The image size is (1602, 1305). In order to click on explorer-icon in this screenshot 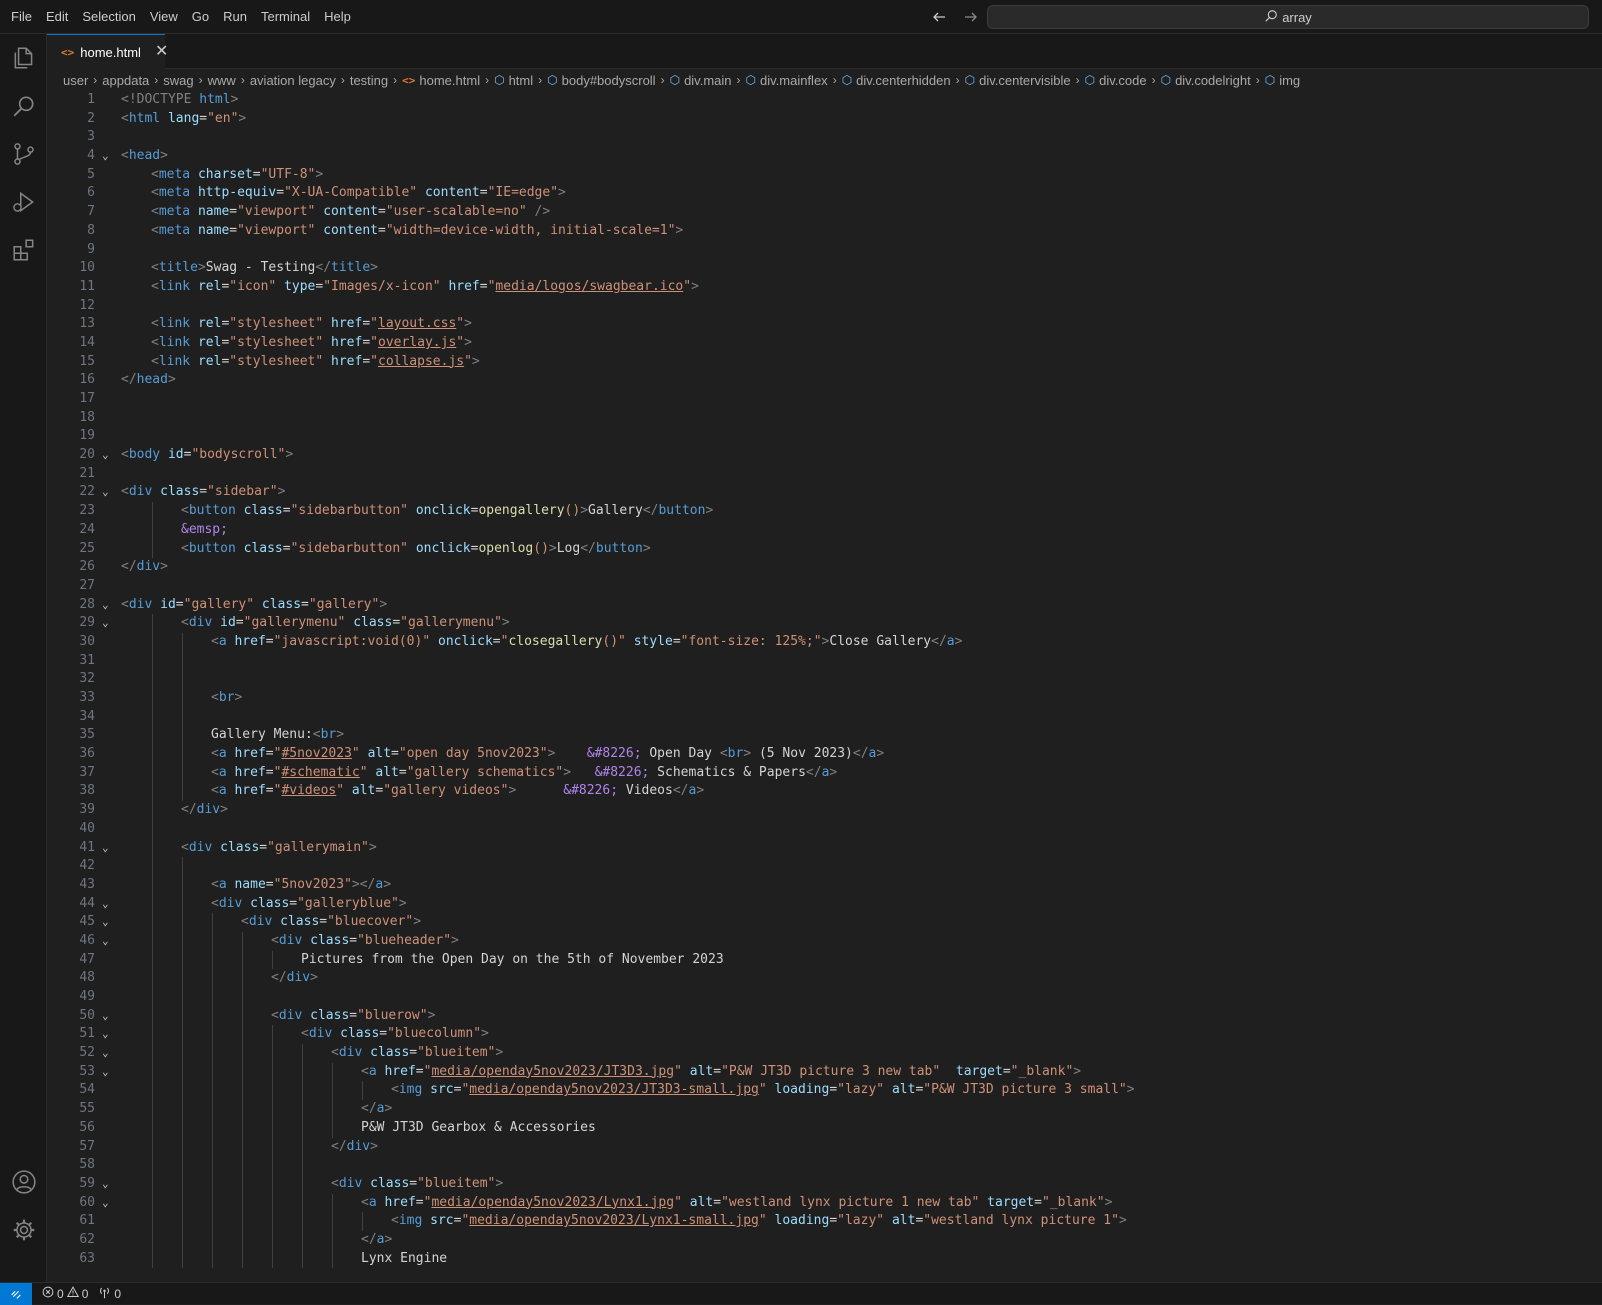, I will do `click(23, 58)`.